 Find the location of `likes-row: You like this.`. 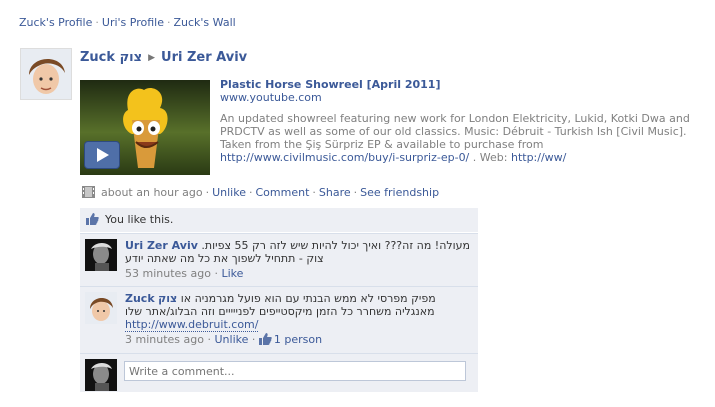

likes-row: You like this. is located at coordinates (279, 220).